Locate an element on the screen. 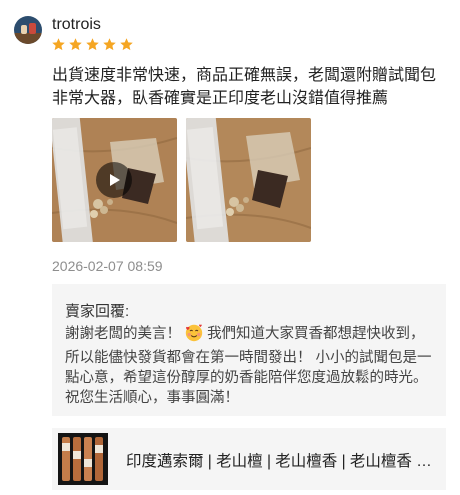 This screenshot has width=460, height=495. star-rating is located at coordinates (92, 44).